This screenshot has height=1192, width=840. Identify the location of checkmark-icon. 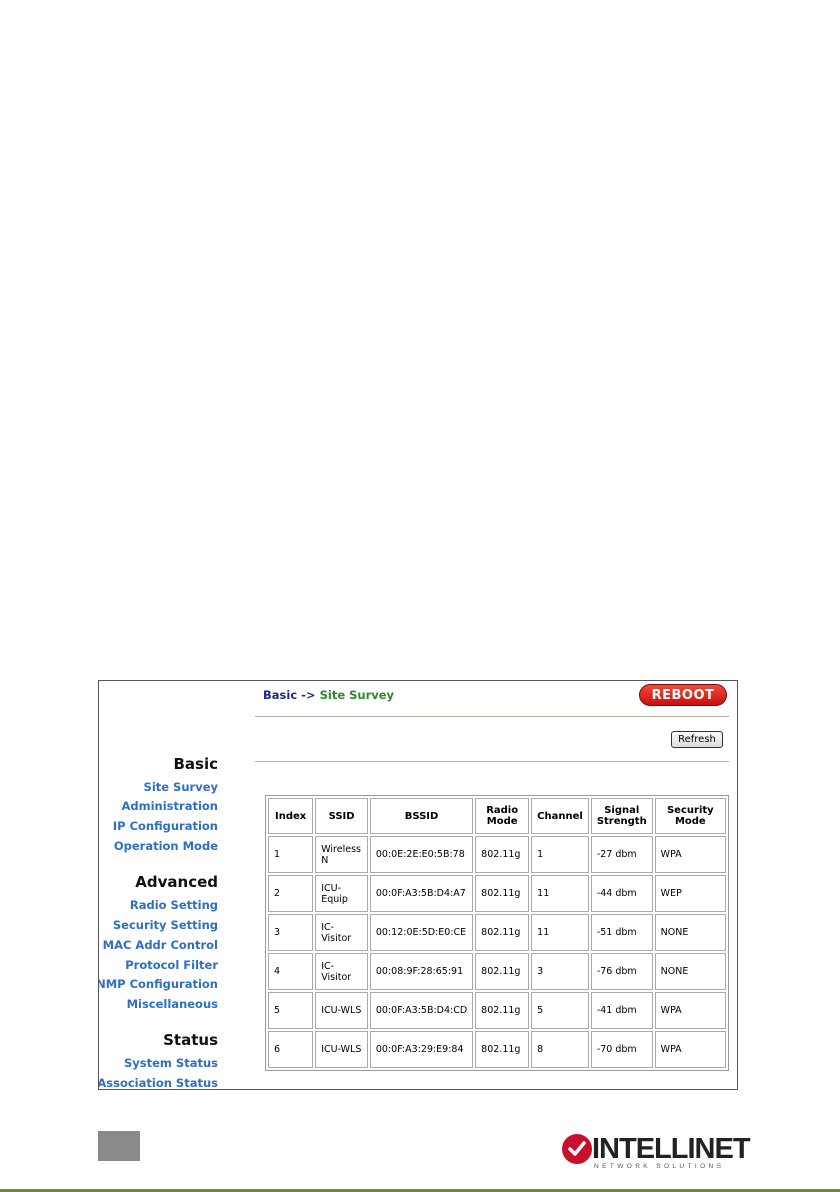
(577, 1149).